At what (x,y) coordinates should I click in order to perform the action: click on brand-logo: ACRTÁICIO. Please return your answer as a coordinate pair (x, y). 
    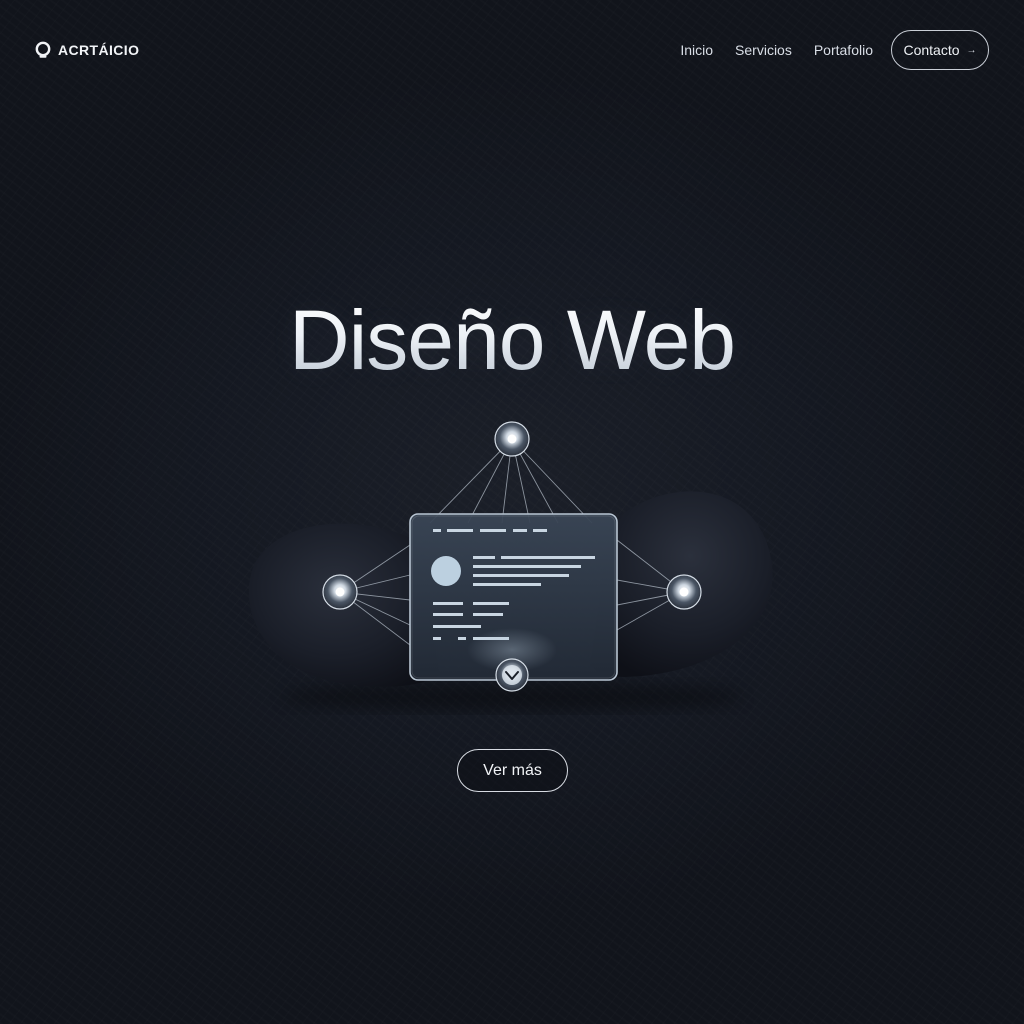
    Looking at the image, I should click on (86, 50).